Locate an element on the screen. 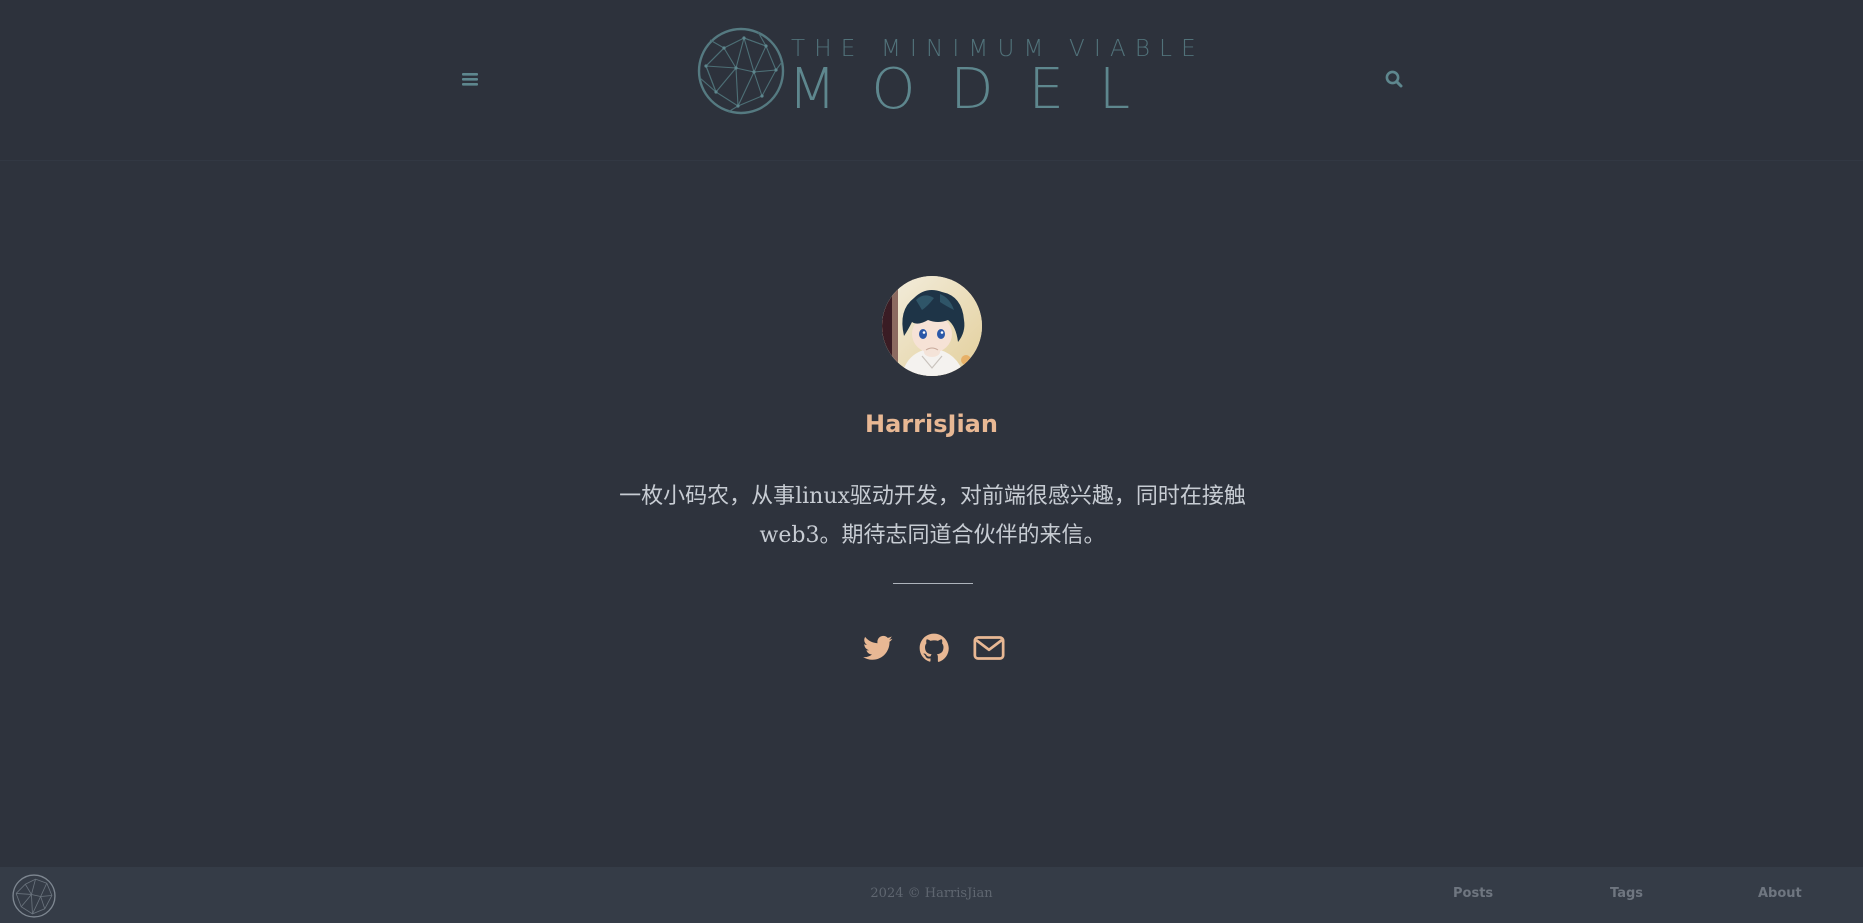 The image size is (1863, 923). footer-logo is located at coordinates (34, 898).